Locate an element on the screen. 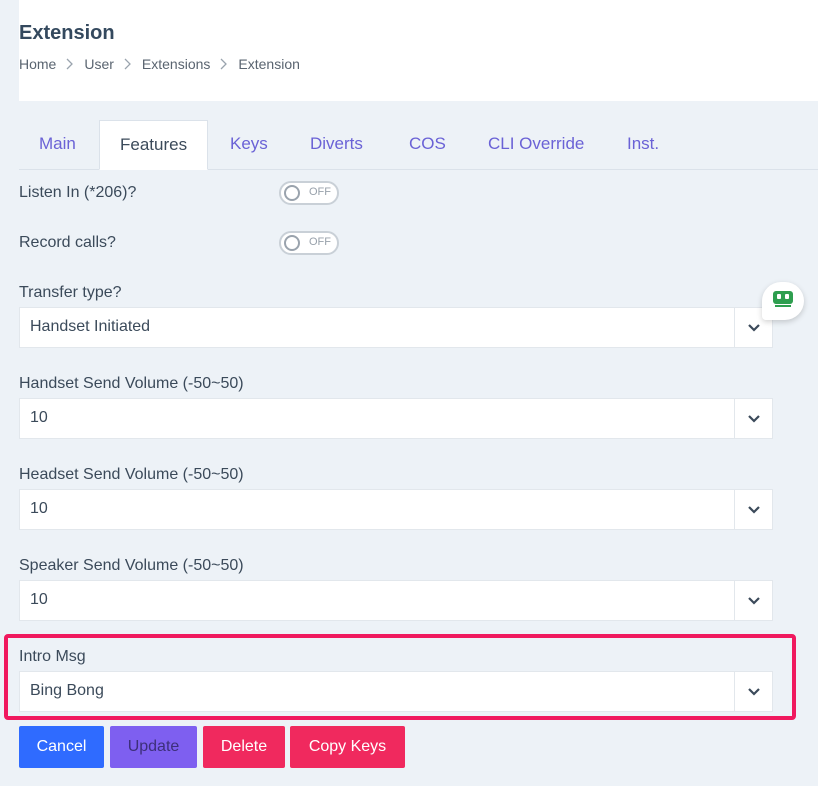 This screenshot has height=786, width=818. record-calls-toggle: OFF is located at coordinates (309, 243).